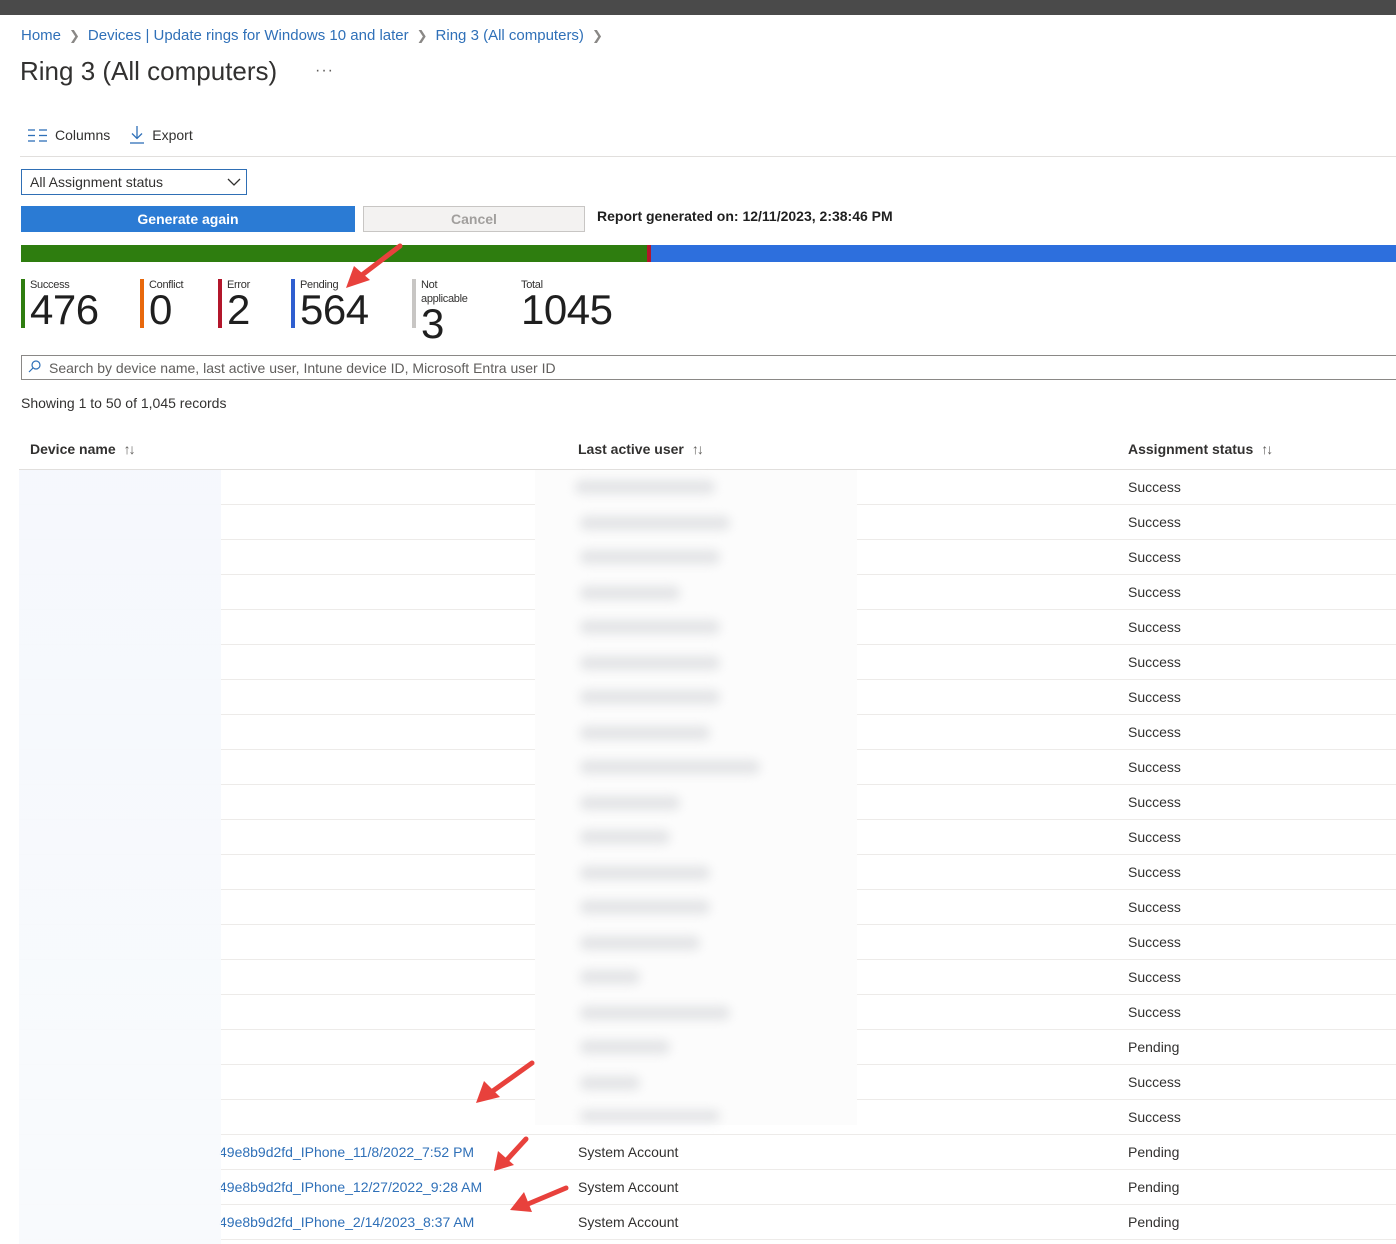 Image resolution: width=1396 pixels, height=1244 pixels. I want to click on stat-value: 564, so click(334, 309).